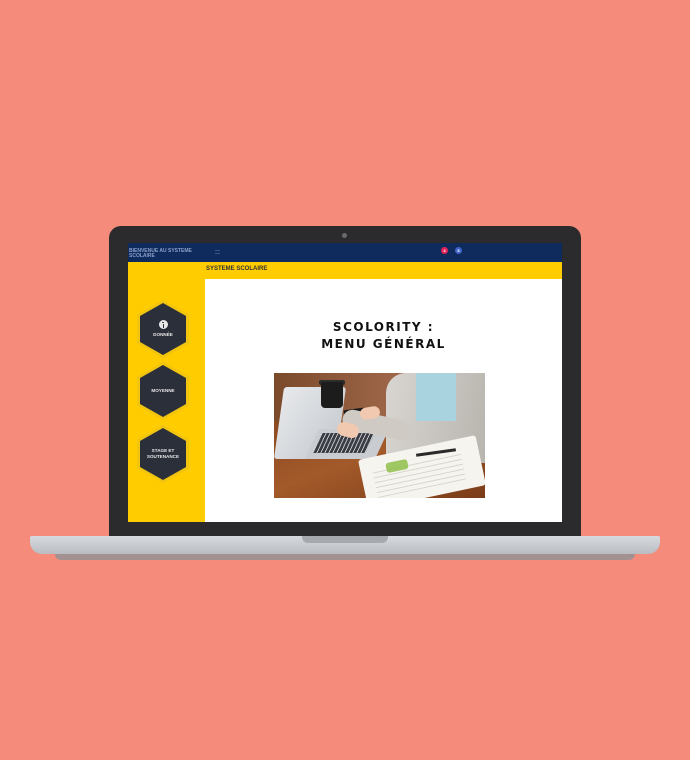 Image resolution: width=690 pixels, height=760 pixels. I want to click on sidebar-item-label: MOYENNE, so click(163, 390).